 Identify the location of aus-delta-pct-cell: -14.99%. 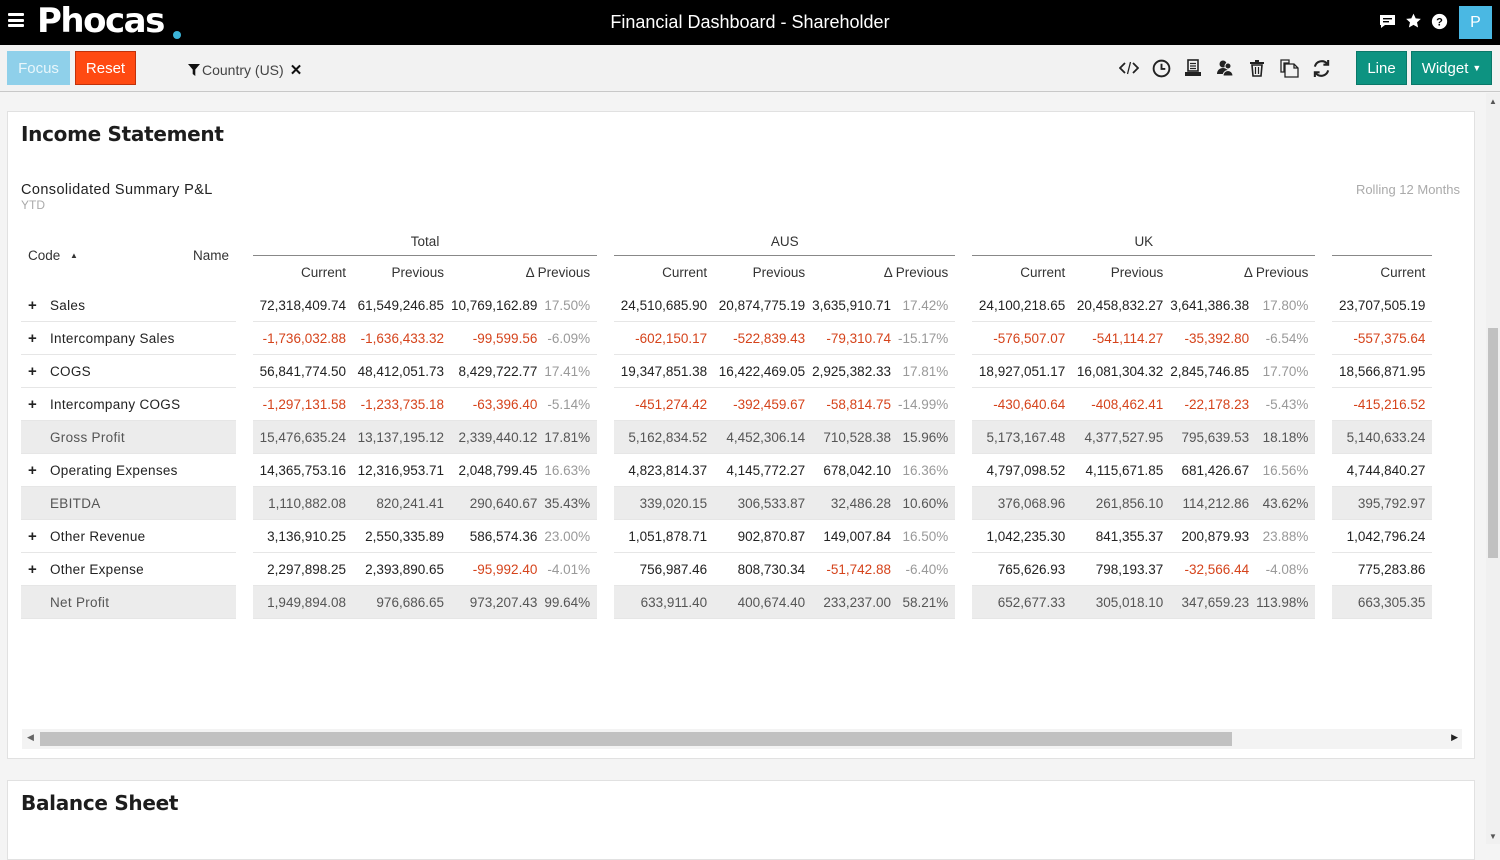
(926, 404).